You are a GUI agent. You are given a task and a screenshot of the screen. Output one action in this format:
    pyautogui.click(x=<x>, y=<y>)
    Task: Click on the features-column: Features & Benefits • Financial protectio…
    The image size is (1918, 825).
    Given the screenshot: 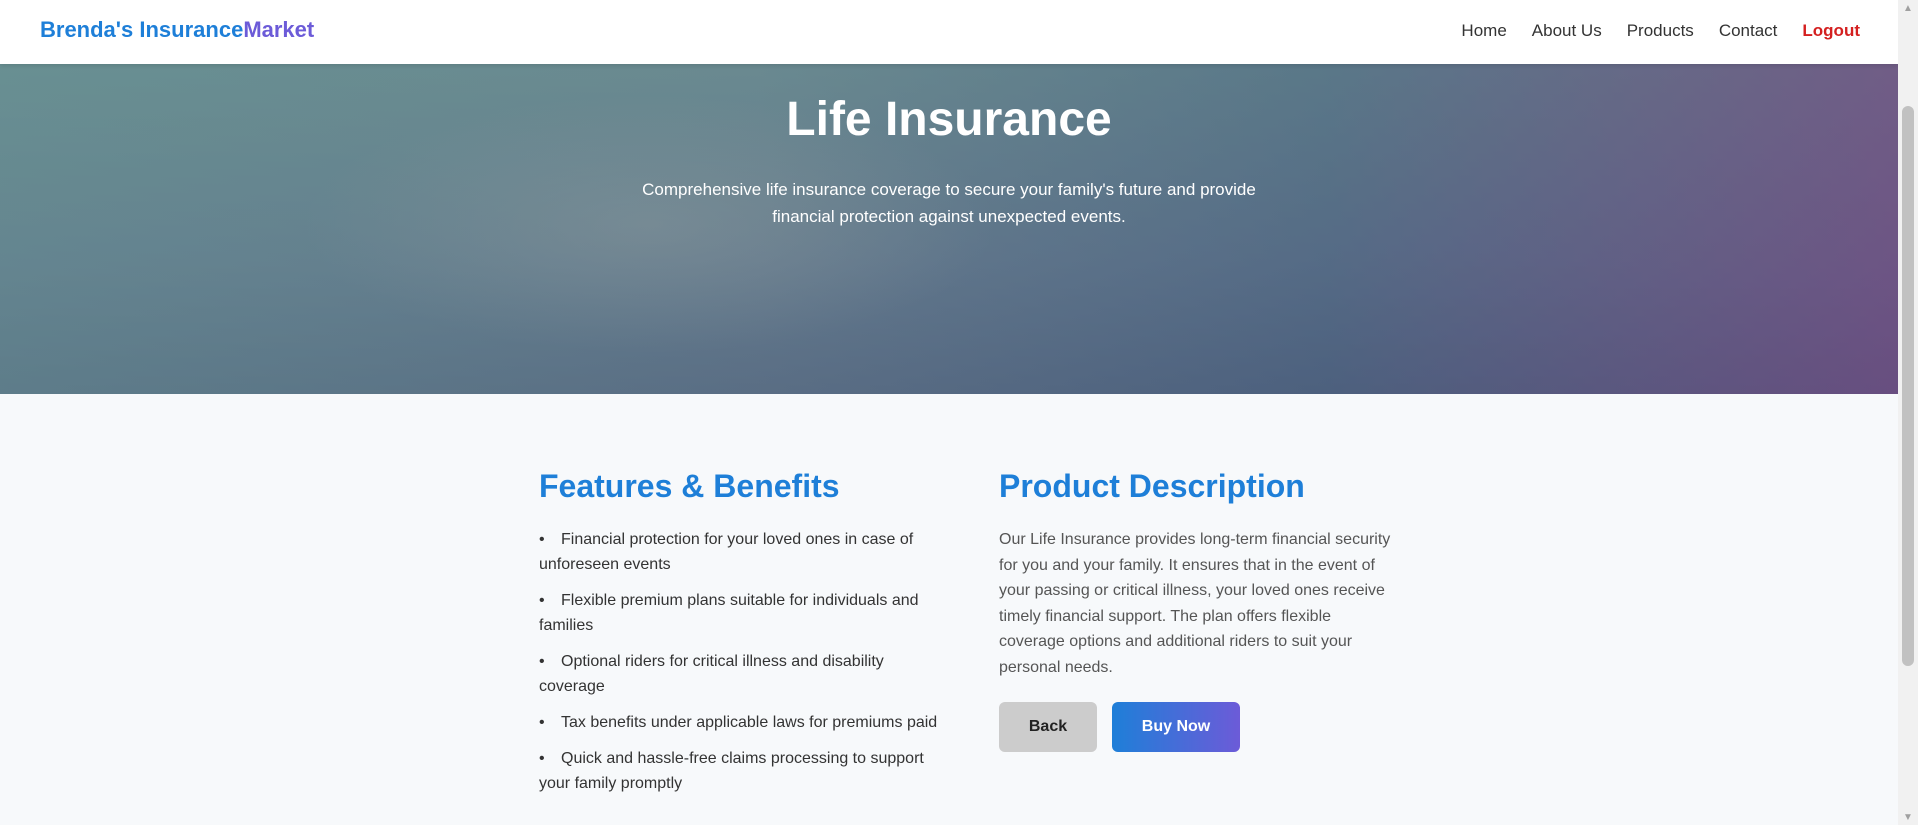 What is the action you would take?
    pyautogui.click(x=744, y=637)
    